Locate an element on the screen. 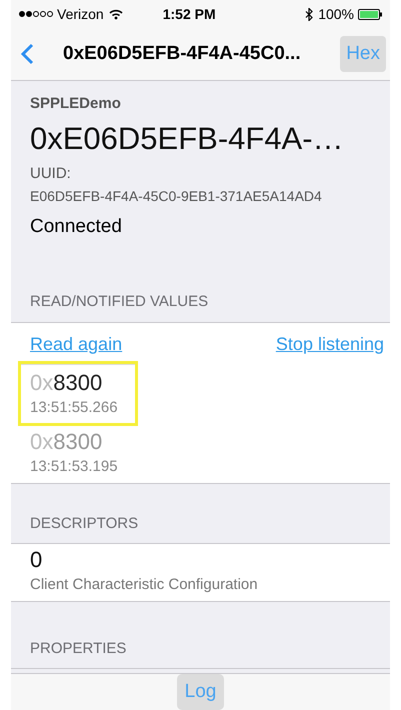 Image resolution: width=401 pixels, height=710 pixels. battery-percentage: 100% is located at coordinates (336, 14).